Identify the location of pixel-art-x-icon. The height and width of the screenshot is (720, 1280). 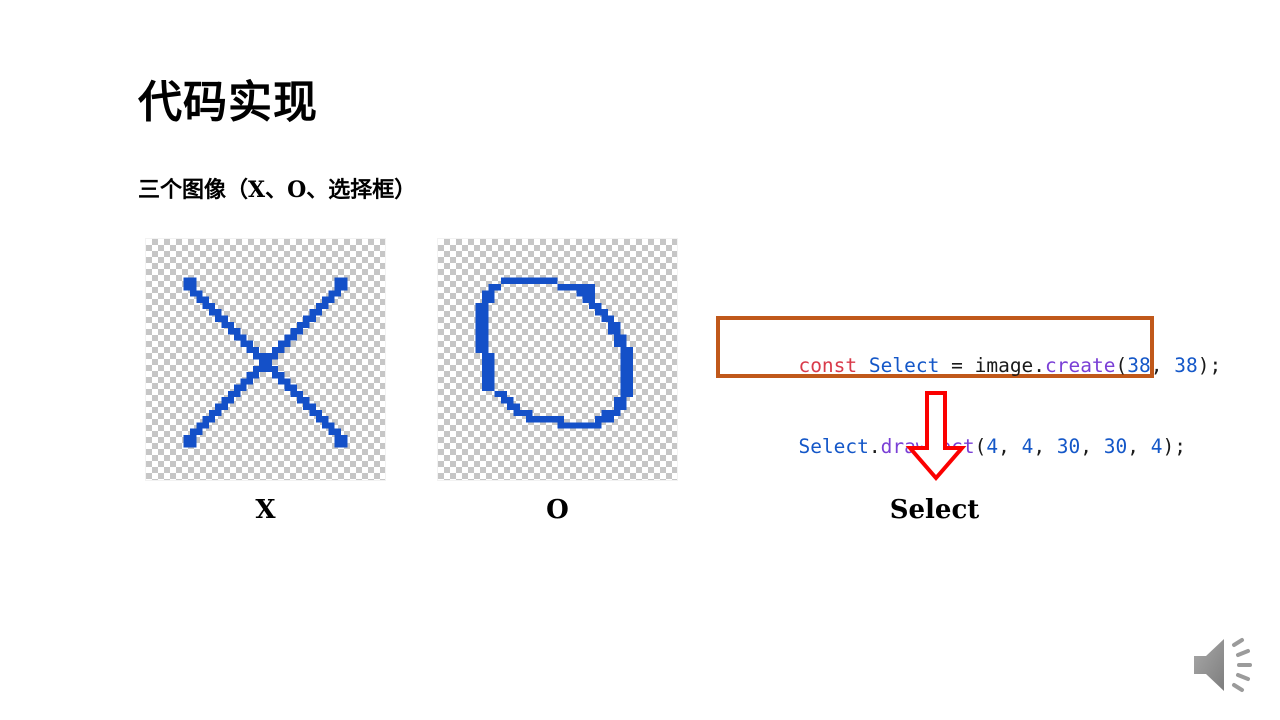
(265, 362).